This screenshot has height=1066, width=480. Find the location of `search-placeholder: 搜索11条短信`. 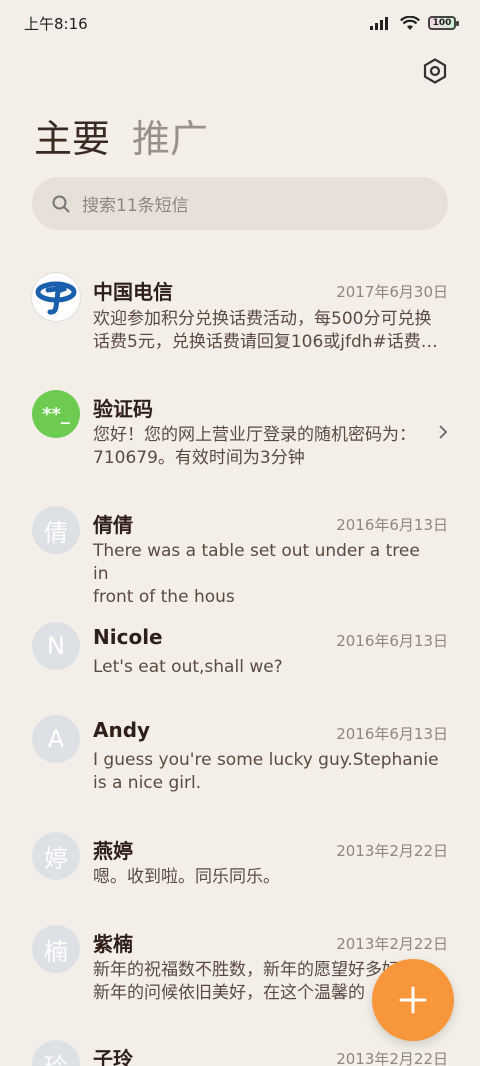

search-placeholder: 搜索11条短信 is located at coordinates (135, 206).